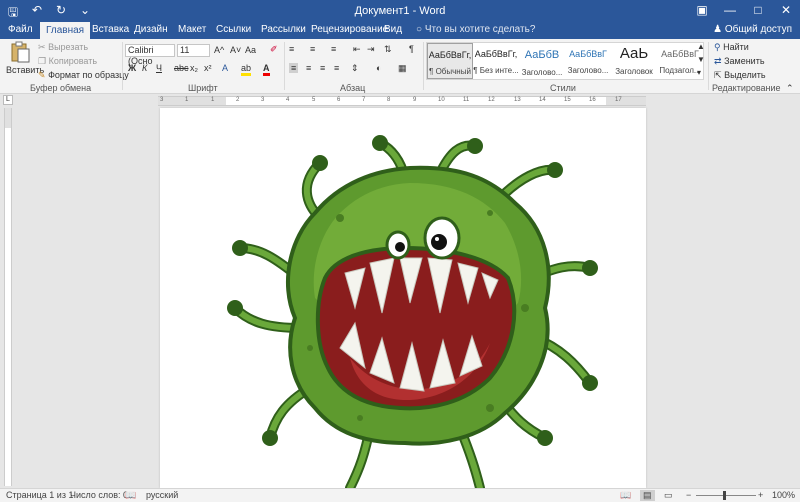 This screenshot has height=502, width=800. What do you see at coordinates (193, 50) in the screenshot?
I see `font-size-combo: 11` at bounding box center [193, 50].